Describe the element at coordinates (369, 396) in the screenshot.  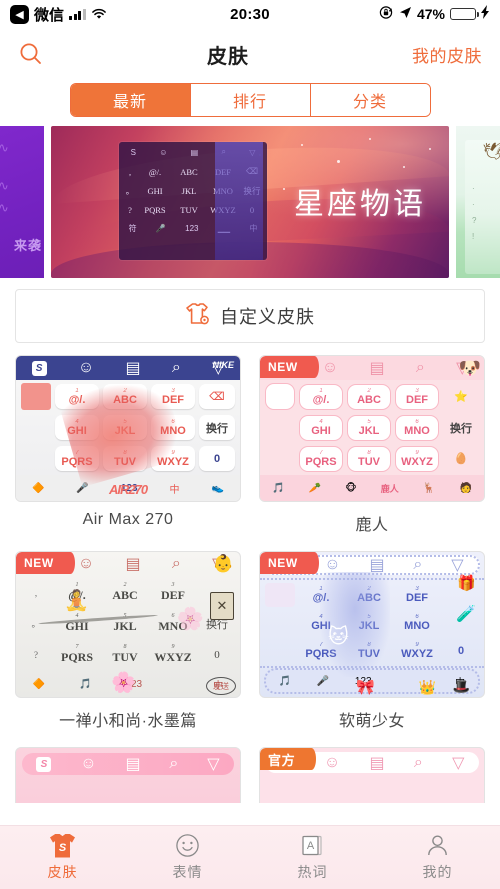
I see `key-abc: 2ABC` at that location.